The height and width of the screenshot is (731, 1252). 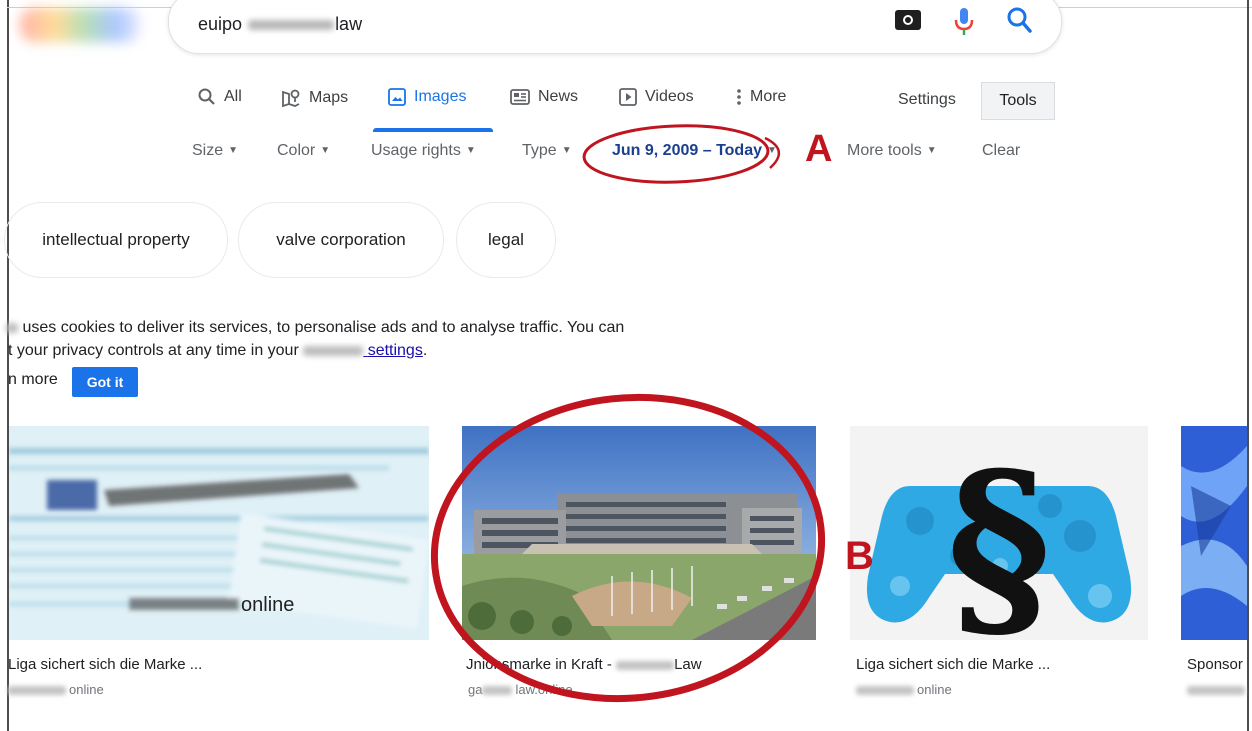 What do you see at coordinates (423, 151) in the screenshot?
I see `tool-usage-rights-dropdown: Usage rights ▼` at bounding box center [423, 151].